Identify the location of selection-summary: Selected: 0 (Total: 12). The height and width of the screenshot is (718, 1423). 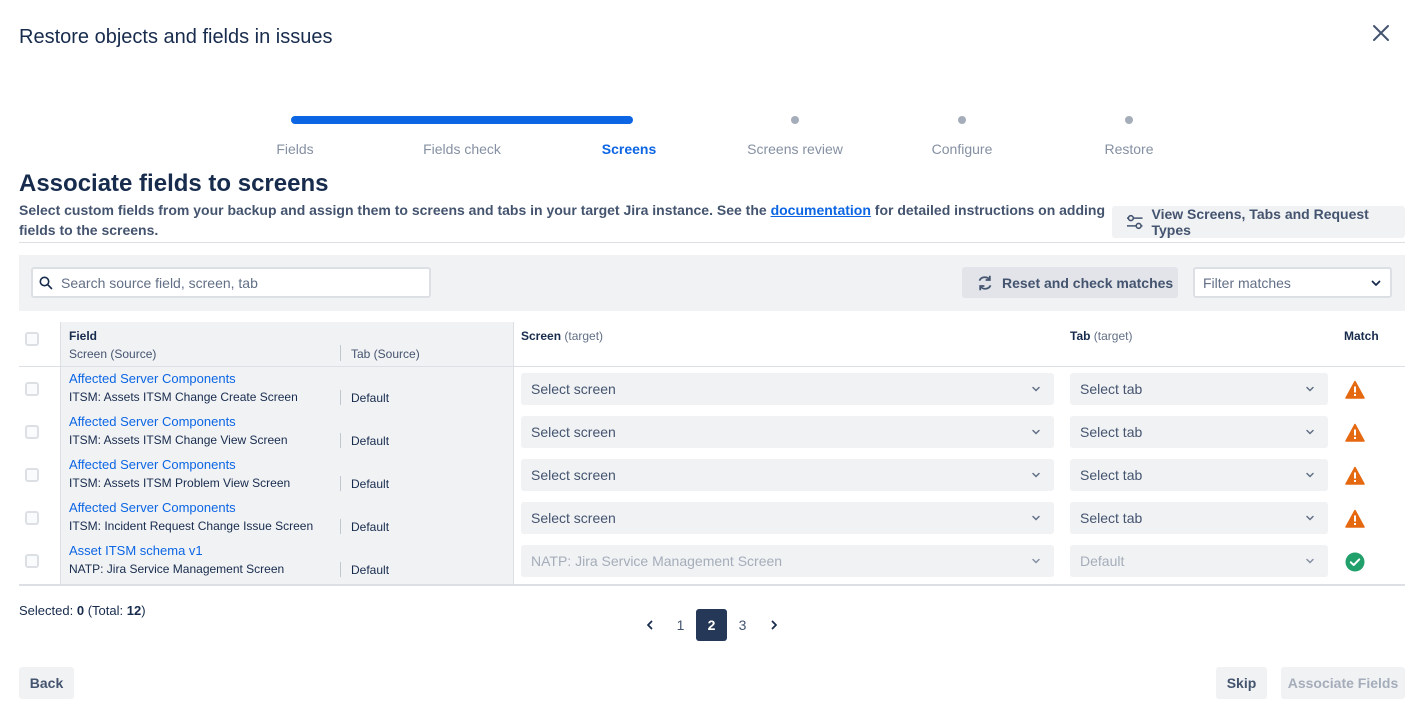
(82, 610).